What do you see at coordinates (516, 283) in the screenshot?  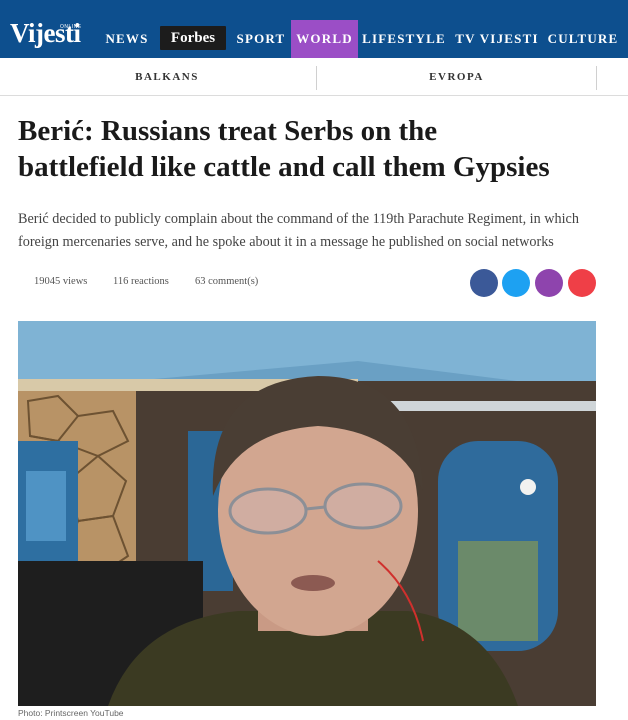 I see `twitter-share-icon` at bounding box center [516, 283].